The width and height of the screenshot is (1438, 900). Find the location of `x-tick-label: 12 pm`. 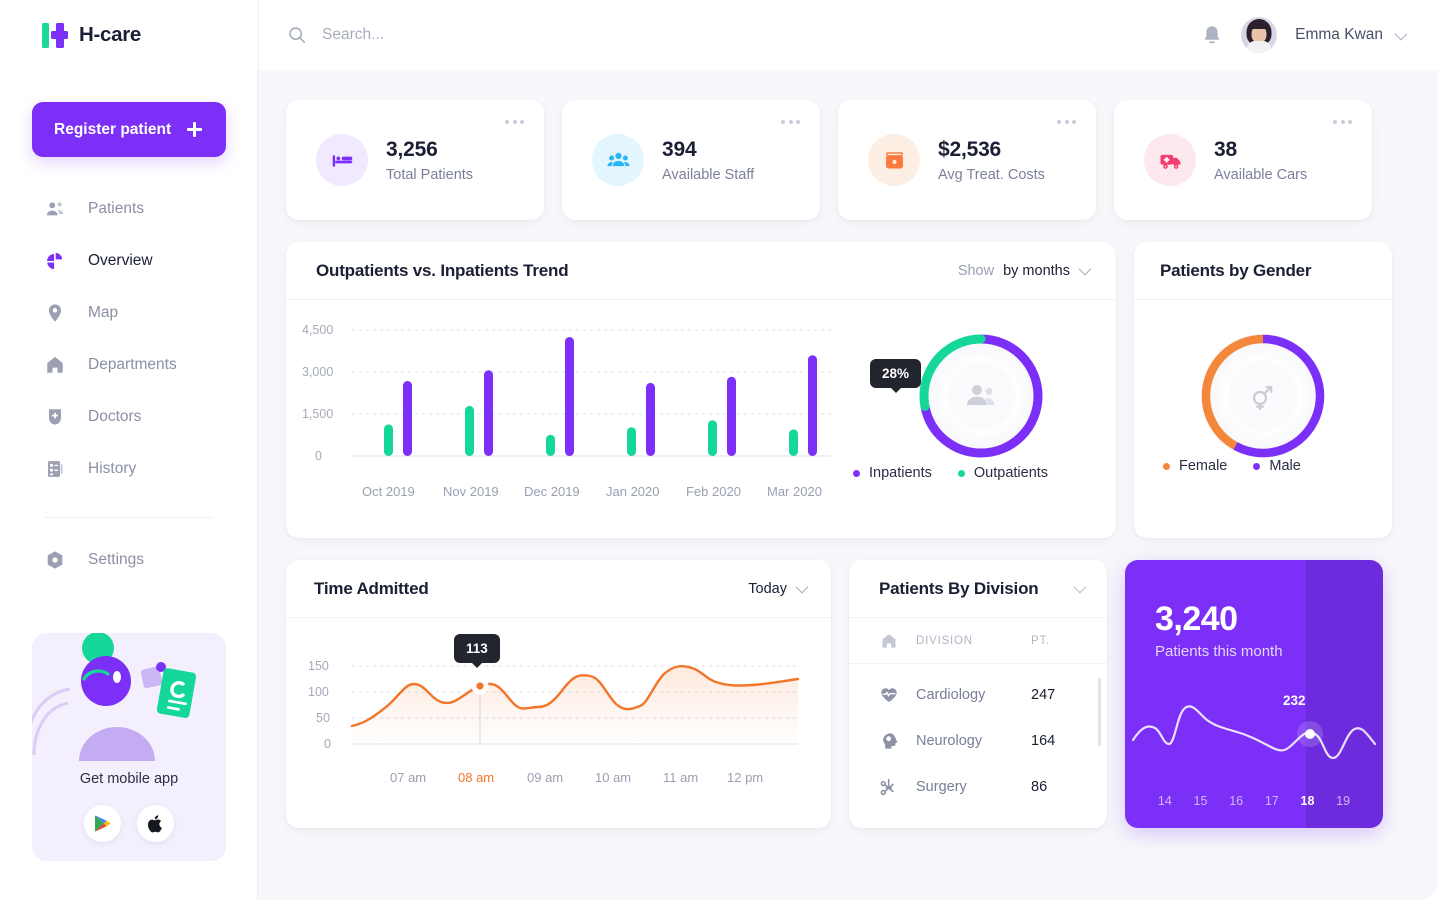

x-tick-label: 12 pm is located at coordinates (745, 777).